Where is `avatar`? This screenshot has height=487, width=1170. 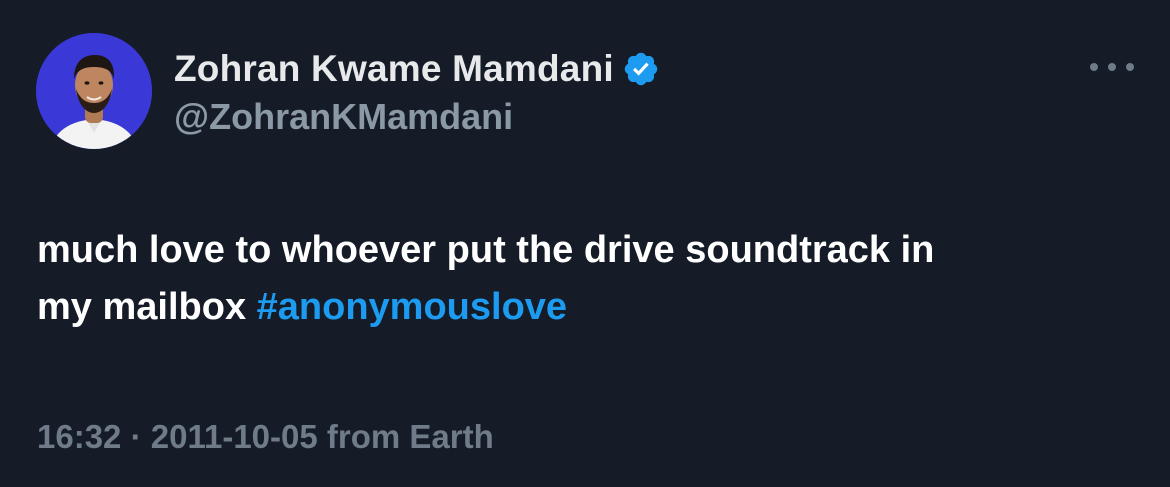
avatar is located at coordinates (94, 91).